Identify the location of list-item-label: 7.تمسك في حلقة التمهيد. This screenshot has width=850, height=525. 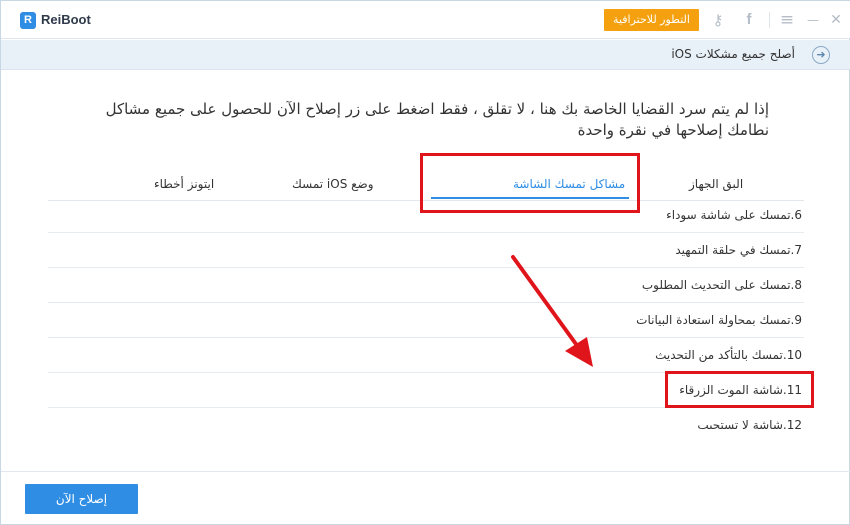
(738, 250).